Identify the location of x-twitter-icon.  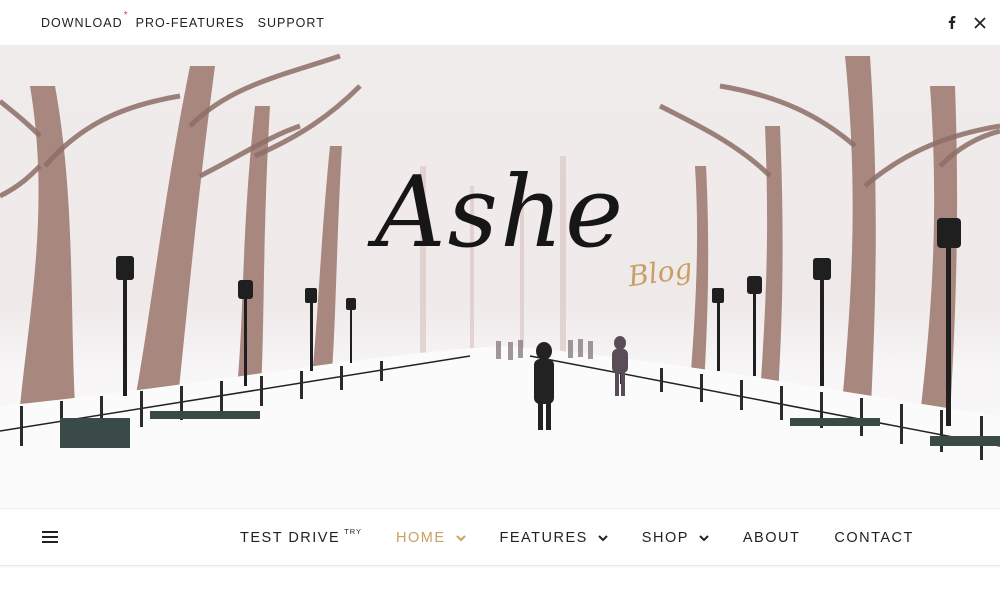
(980, 23).